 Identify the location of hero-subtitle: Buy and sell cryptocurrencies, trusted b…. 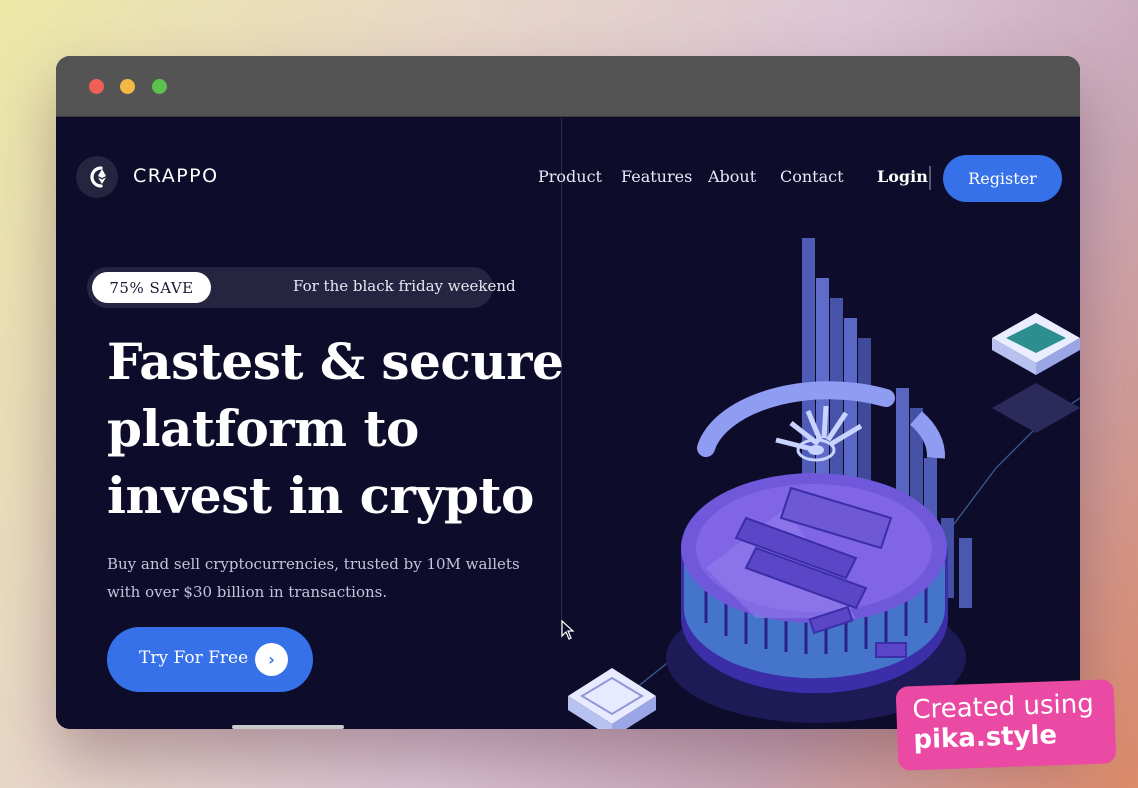
(313, 578).